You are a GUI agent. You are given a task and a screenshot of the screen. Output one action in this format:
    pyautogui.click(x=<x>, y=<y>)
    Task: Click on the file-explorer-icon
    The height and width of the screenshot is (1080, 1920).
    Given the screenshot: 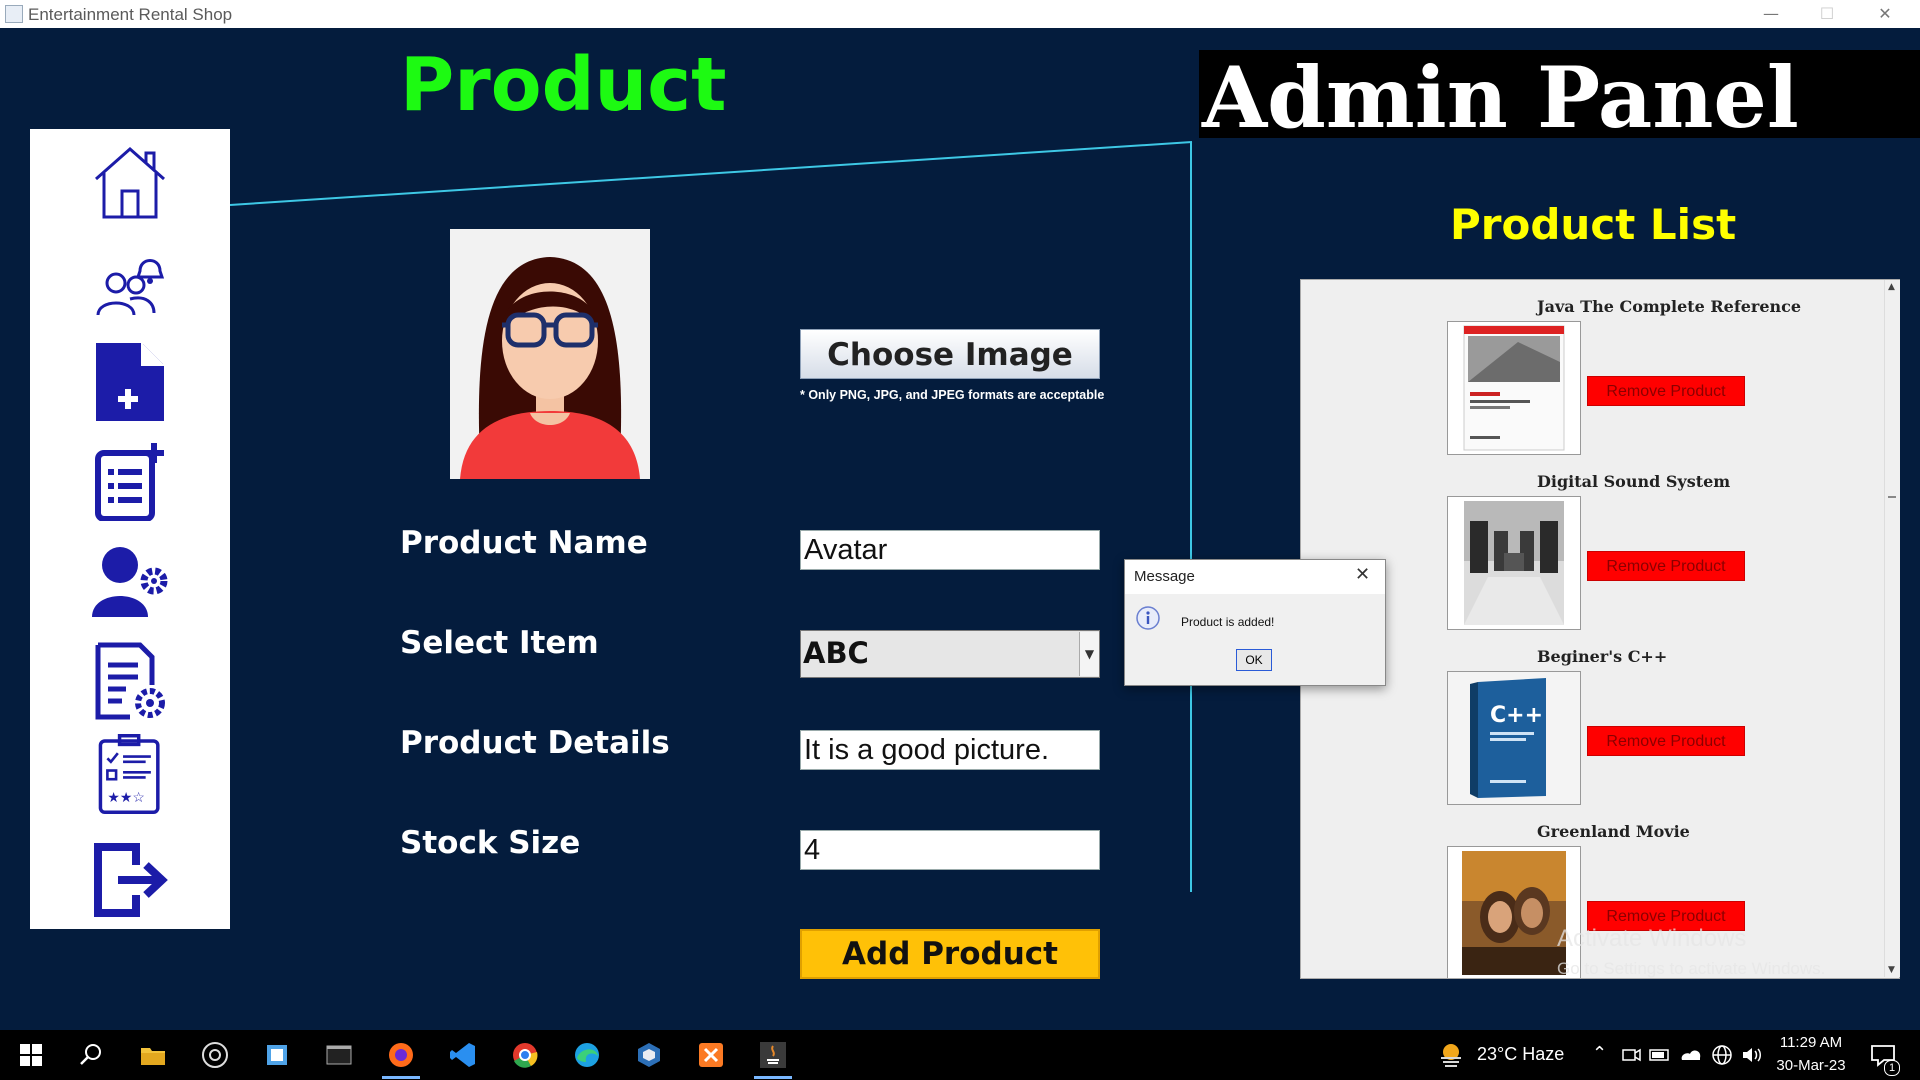 What is the action you would take?
    pyautogui.click(x=153, y=1055)
    